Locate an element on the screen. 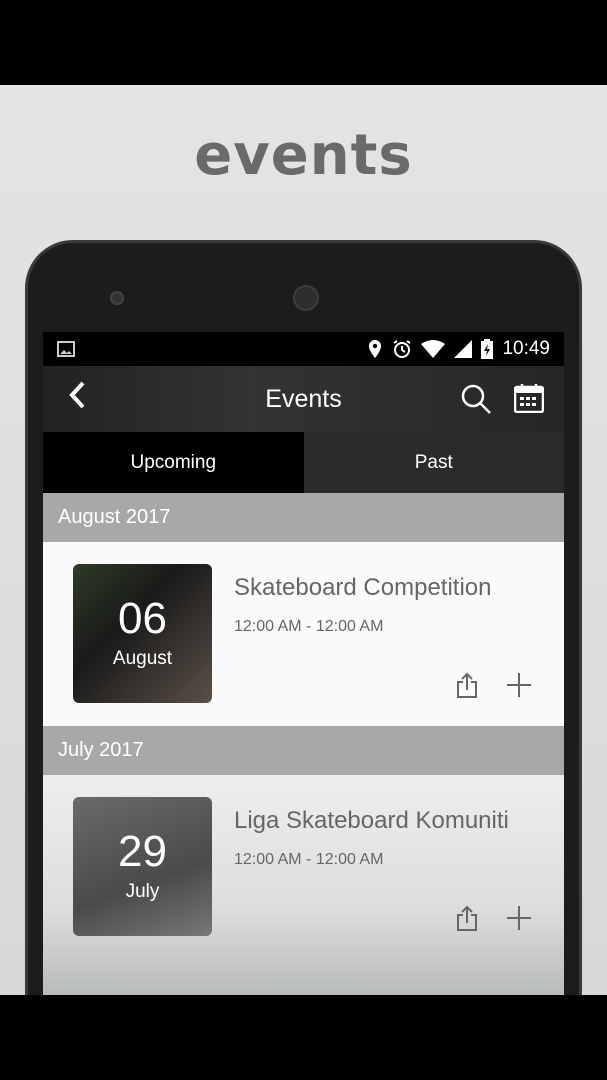  section-header: August 2017 is located at coordinates (303, 517).